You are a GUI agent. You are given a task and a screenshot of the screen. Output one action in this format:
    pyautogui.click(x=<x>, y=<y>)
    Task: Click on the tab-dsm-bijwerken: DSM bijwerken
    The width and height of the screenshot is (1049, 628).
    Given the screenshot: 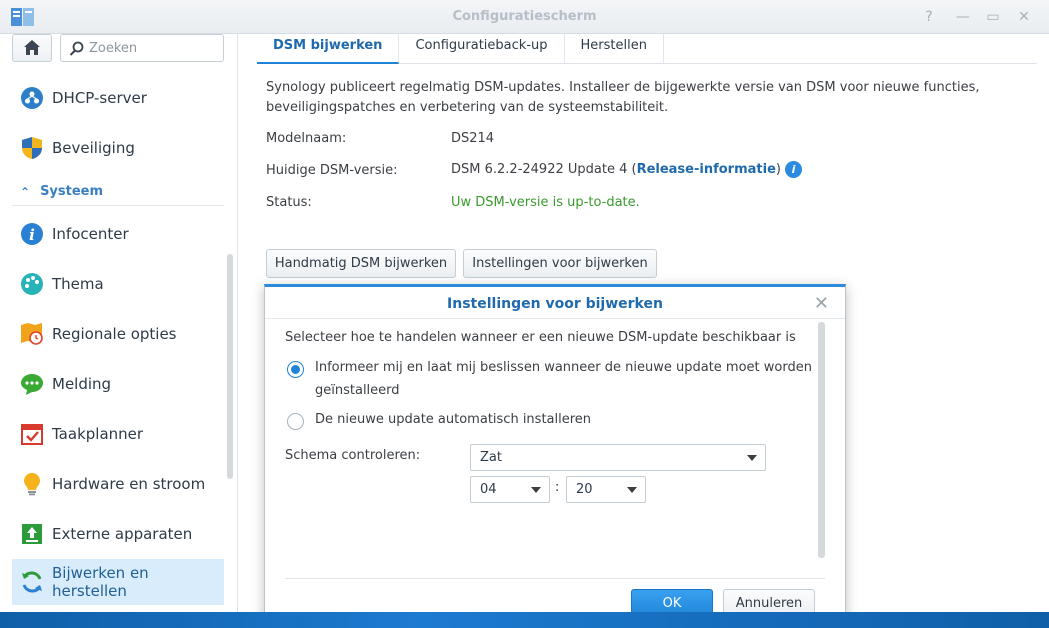 What is the action you would take?
    pyautogui.click(x=328, y=49)
    